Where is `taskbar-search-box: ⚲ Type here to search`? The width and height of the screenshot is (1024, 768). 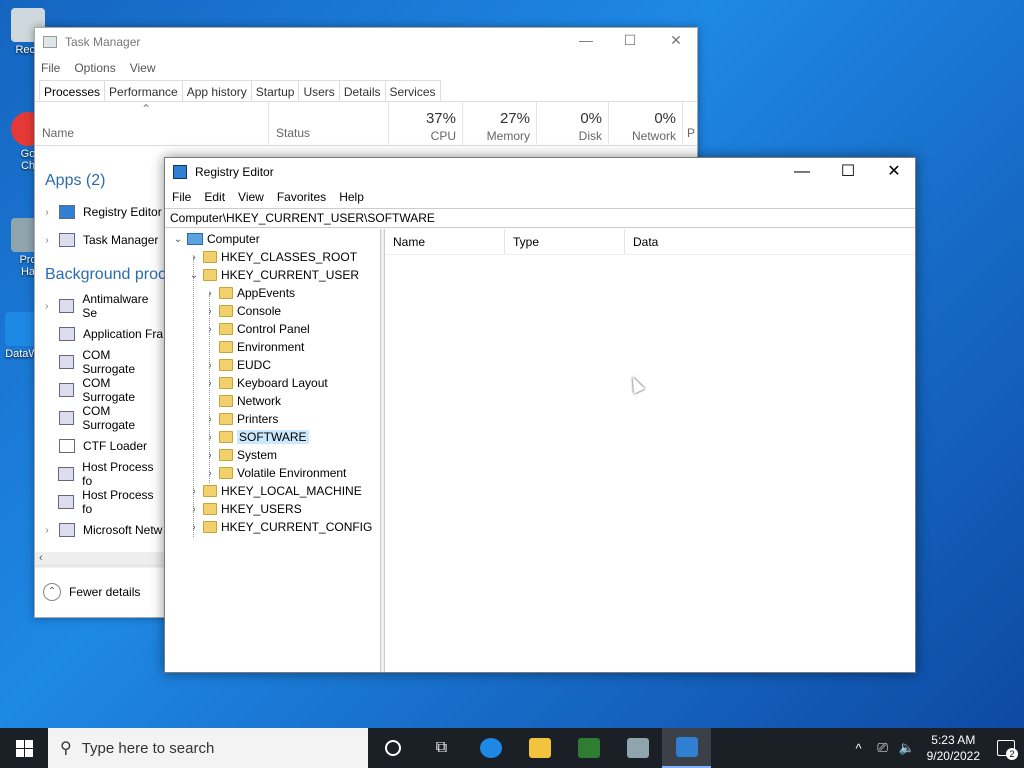
taskbar-search-box: ⚲ Type here to search is located at coordinates (208, 748).